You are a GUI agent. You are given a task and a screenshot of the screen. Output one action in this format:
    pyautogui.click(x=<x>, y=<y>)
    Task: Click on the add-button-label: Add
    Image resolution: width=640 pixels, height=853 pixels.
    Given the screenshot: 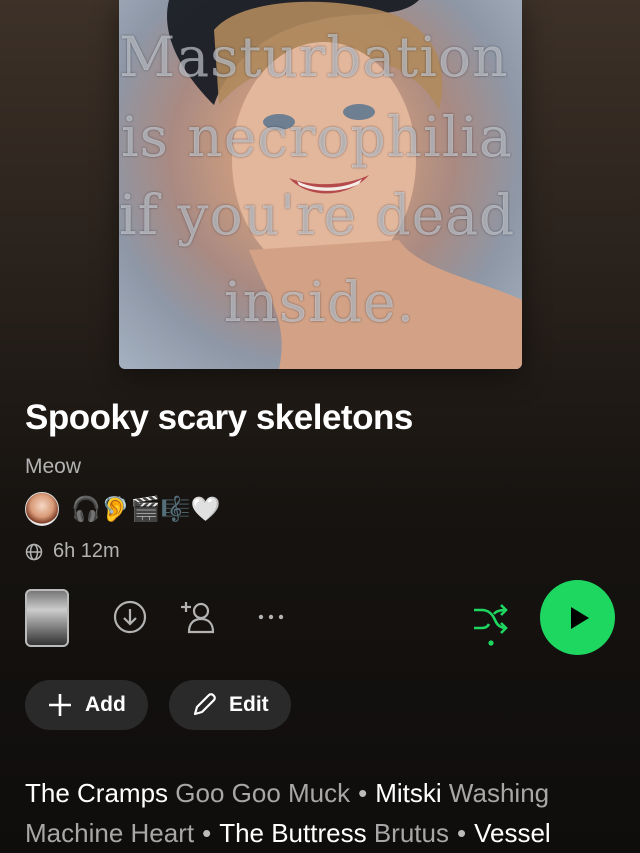 What is the action you would take?
    pyautogui.click(x=105, y=704)
    